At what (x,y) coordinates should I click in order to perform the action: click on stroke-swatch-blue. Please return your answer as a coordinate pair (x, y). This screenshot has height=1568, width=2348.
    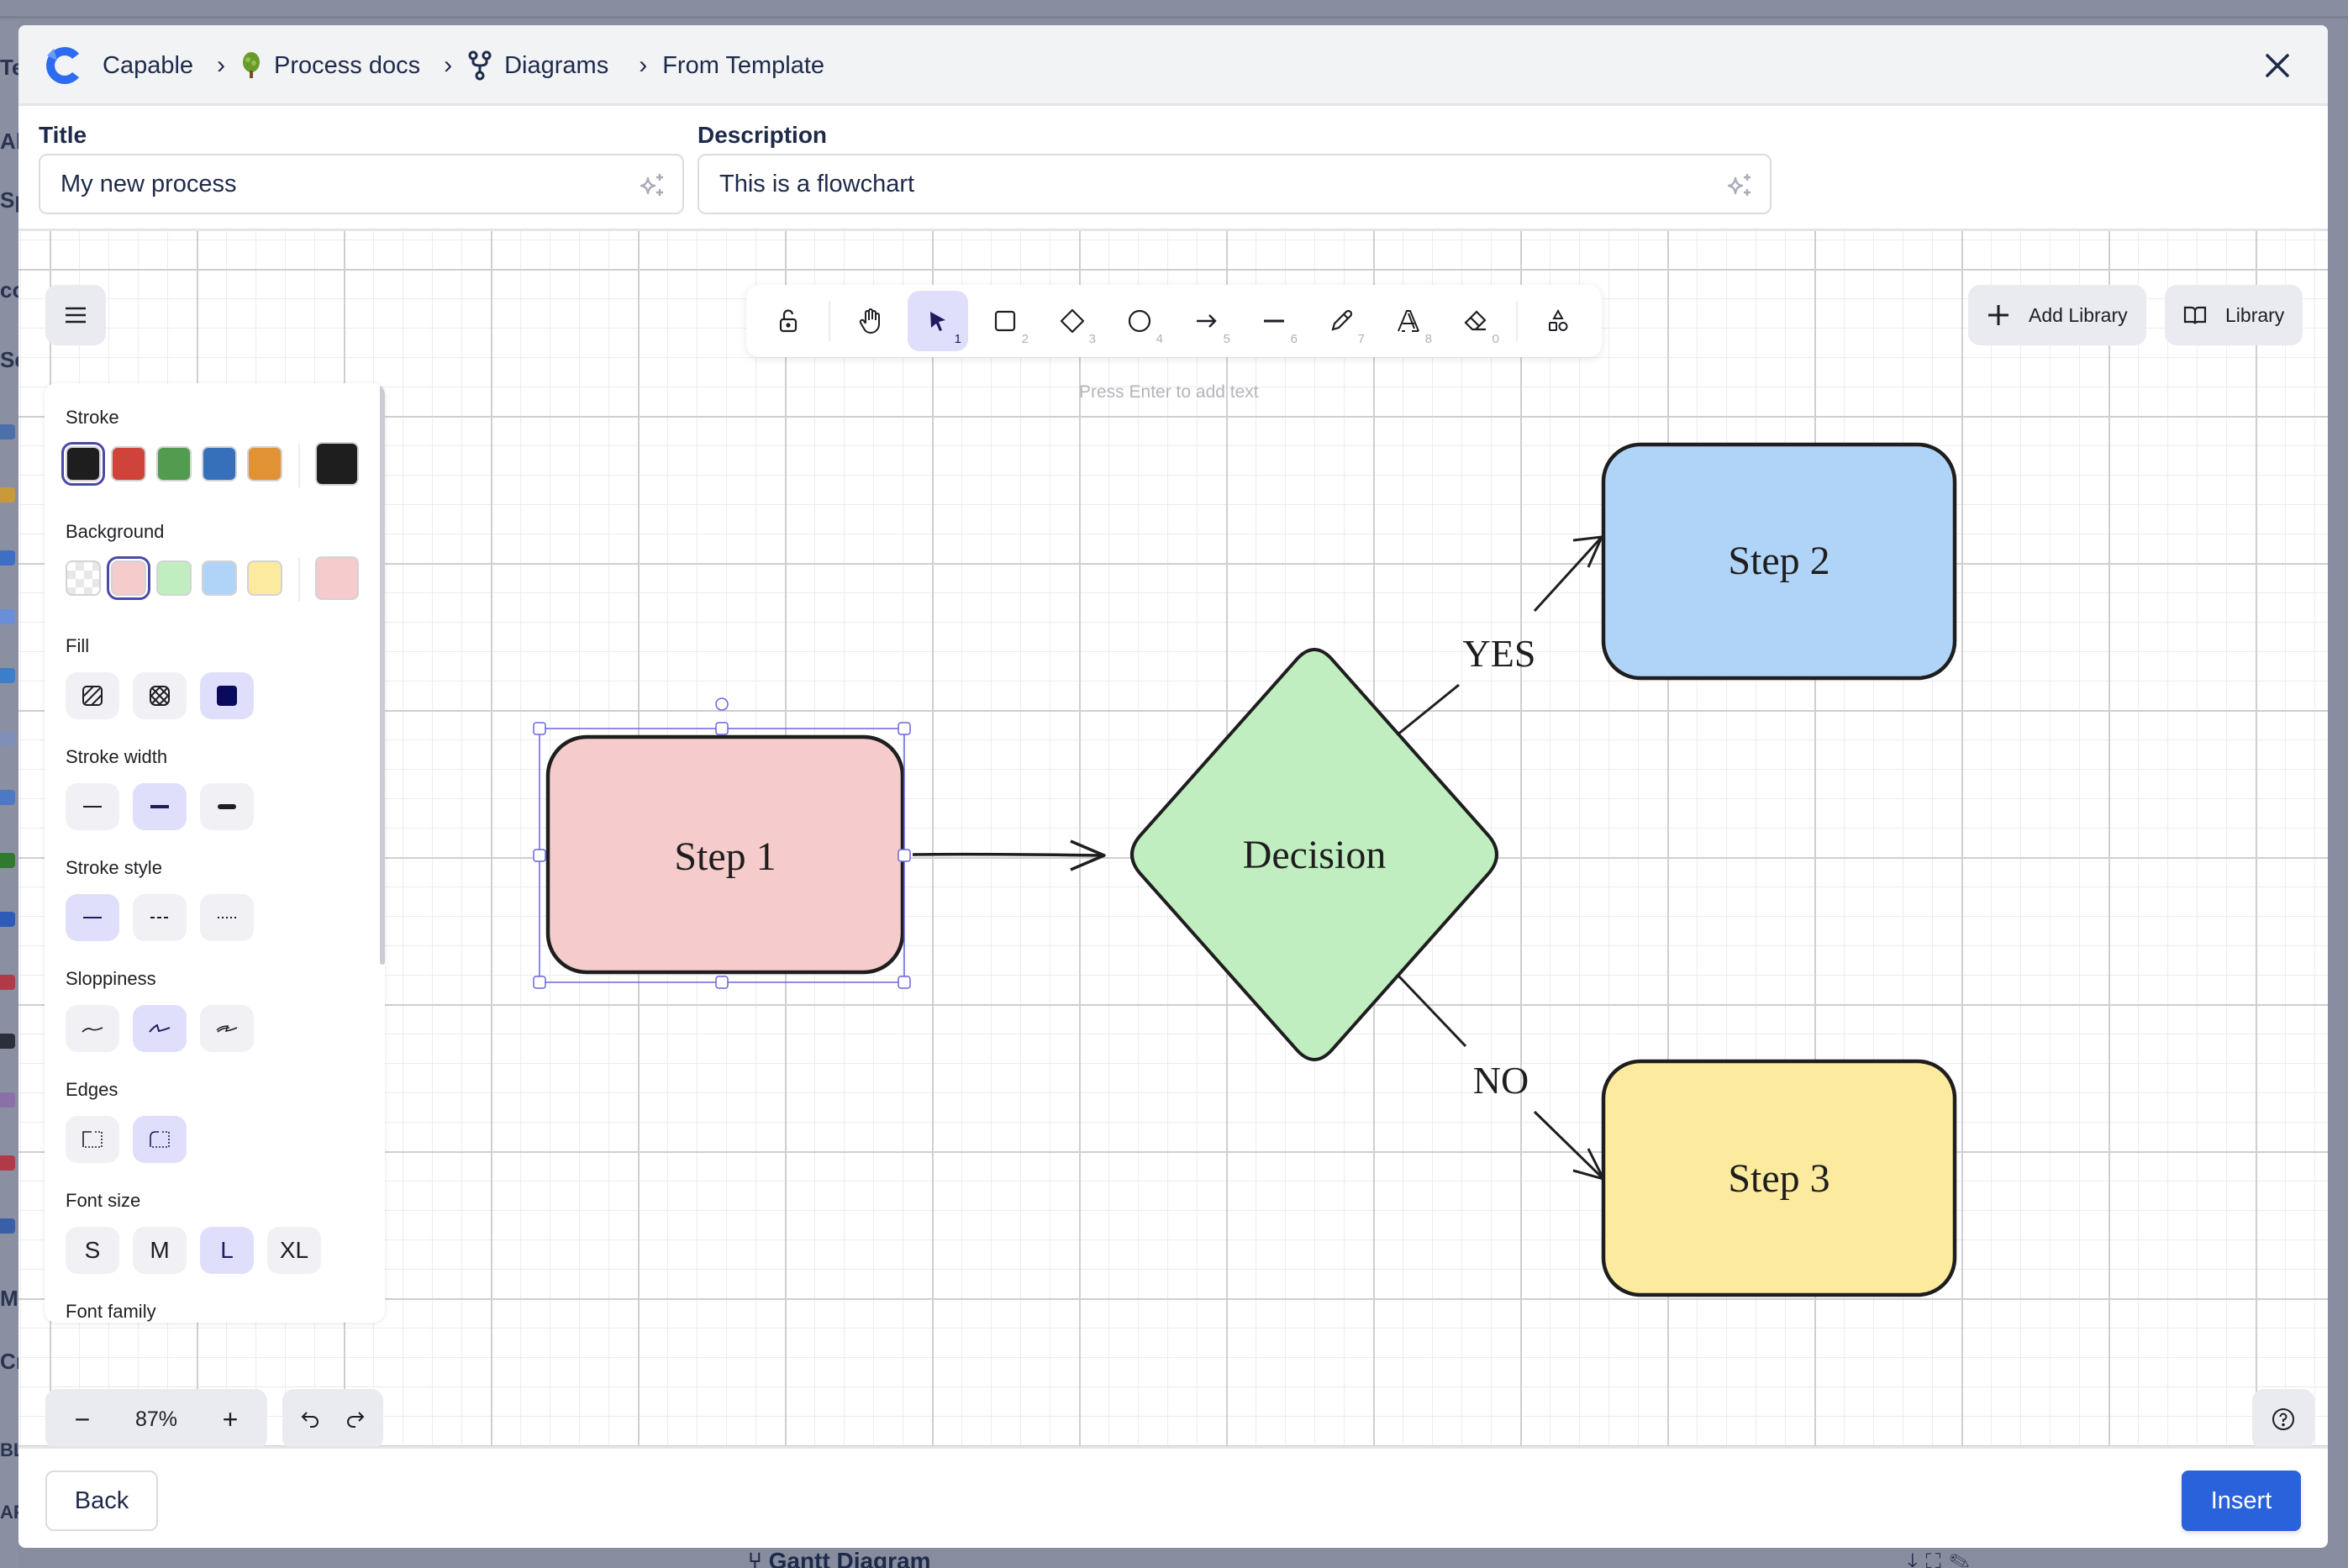
    Looking at the image, I should click on (219, 464).